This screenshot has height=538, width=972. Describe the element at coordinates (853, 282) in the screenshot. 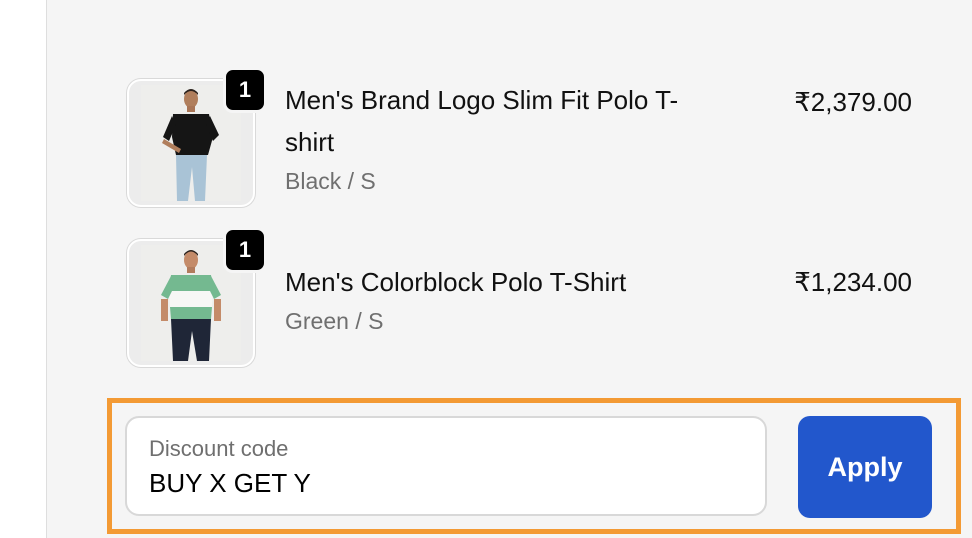

I see `item-price: ₹1,234.00` at that location.